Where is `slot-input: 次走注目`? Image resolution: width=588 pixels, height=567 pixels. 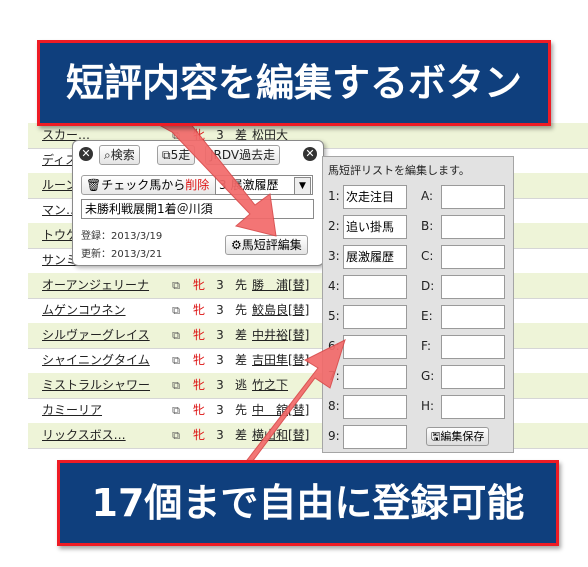 slot-input: 次走注目 is located at coordinates (375, 197).